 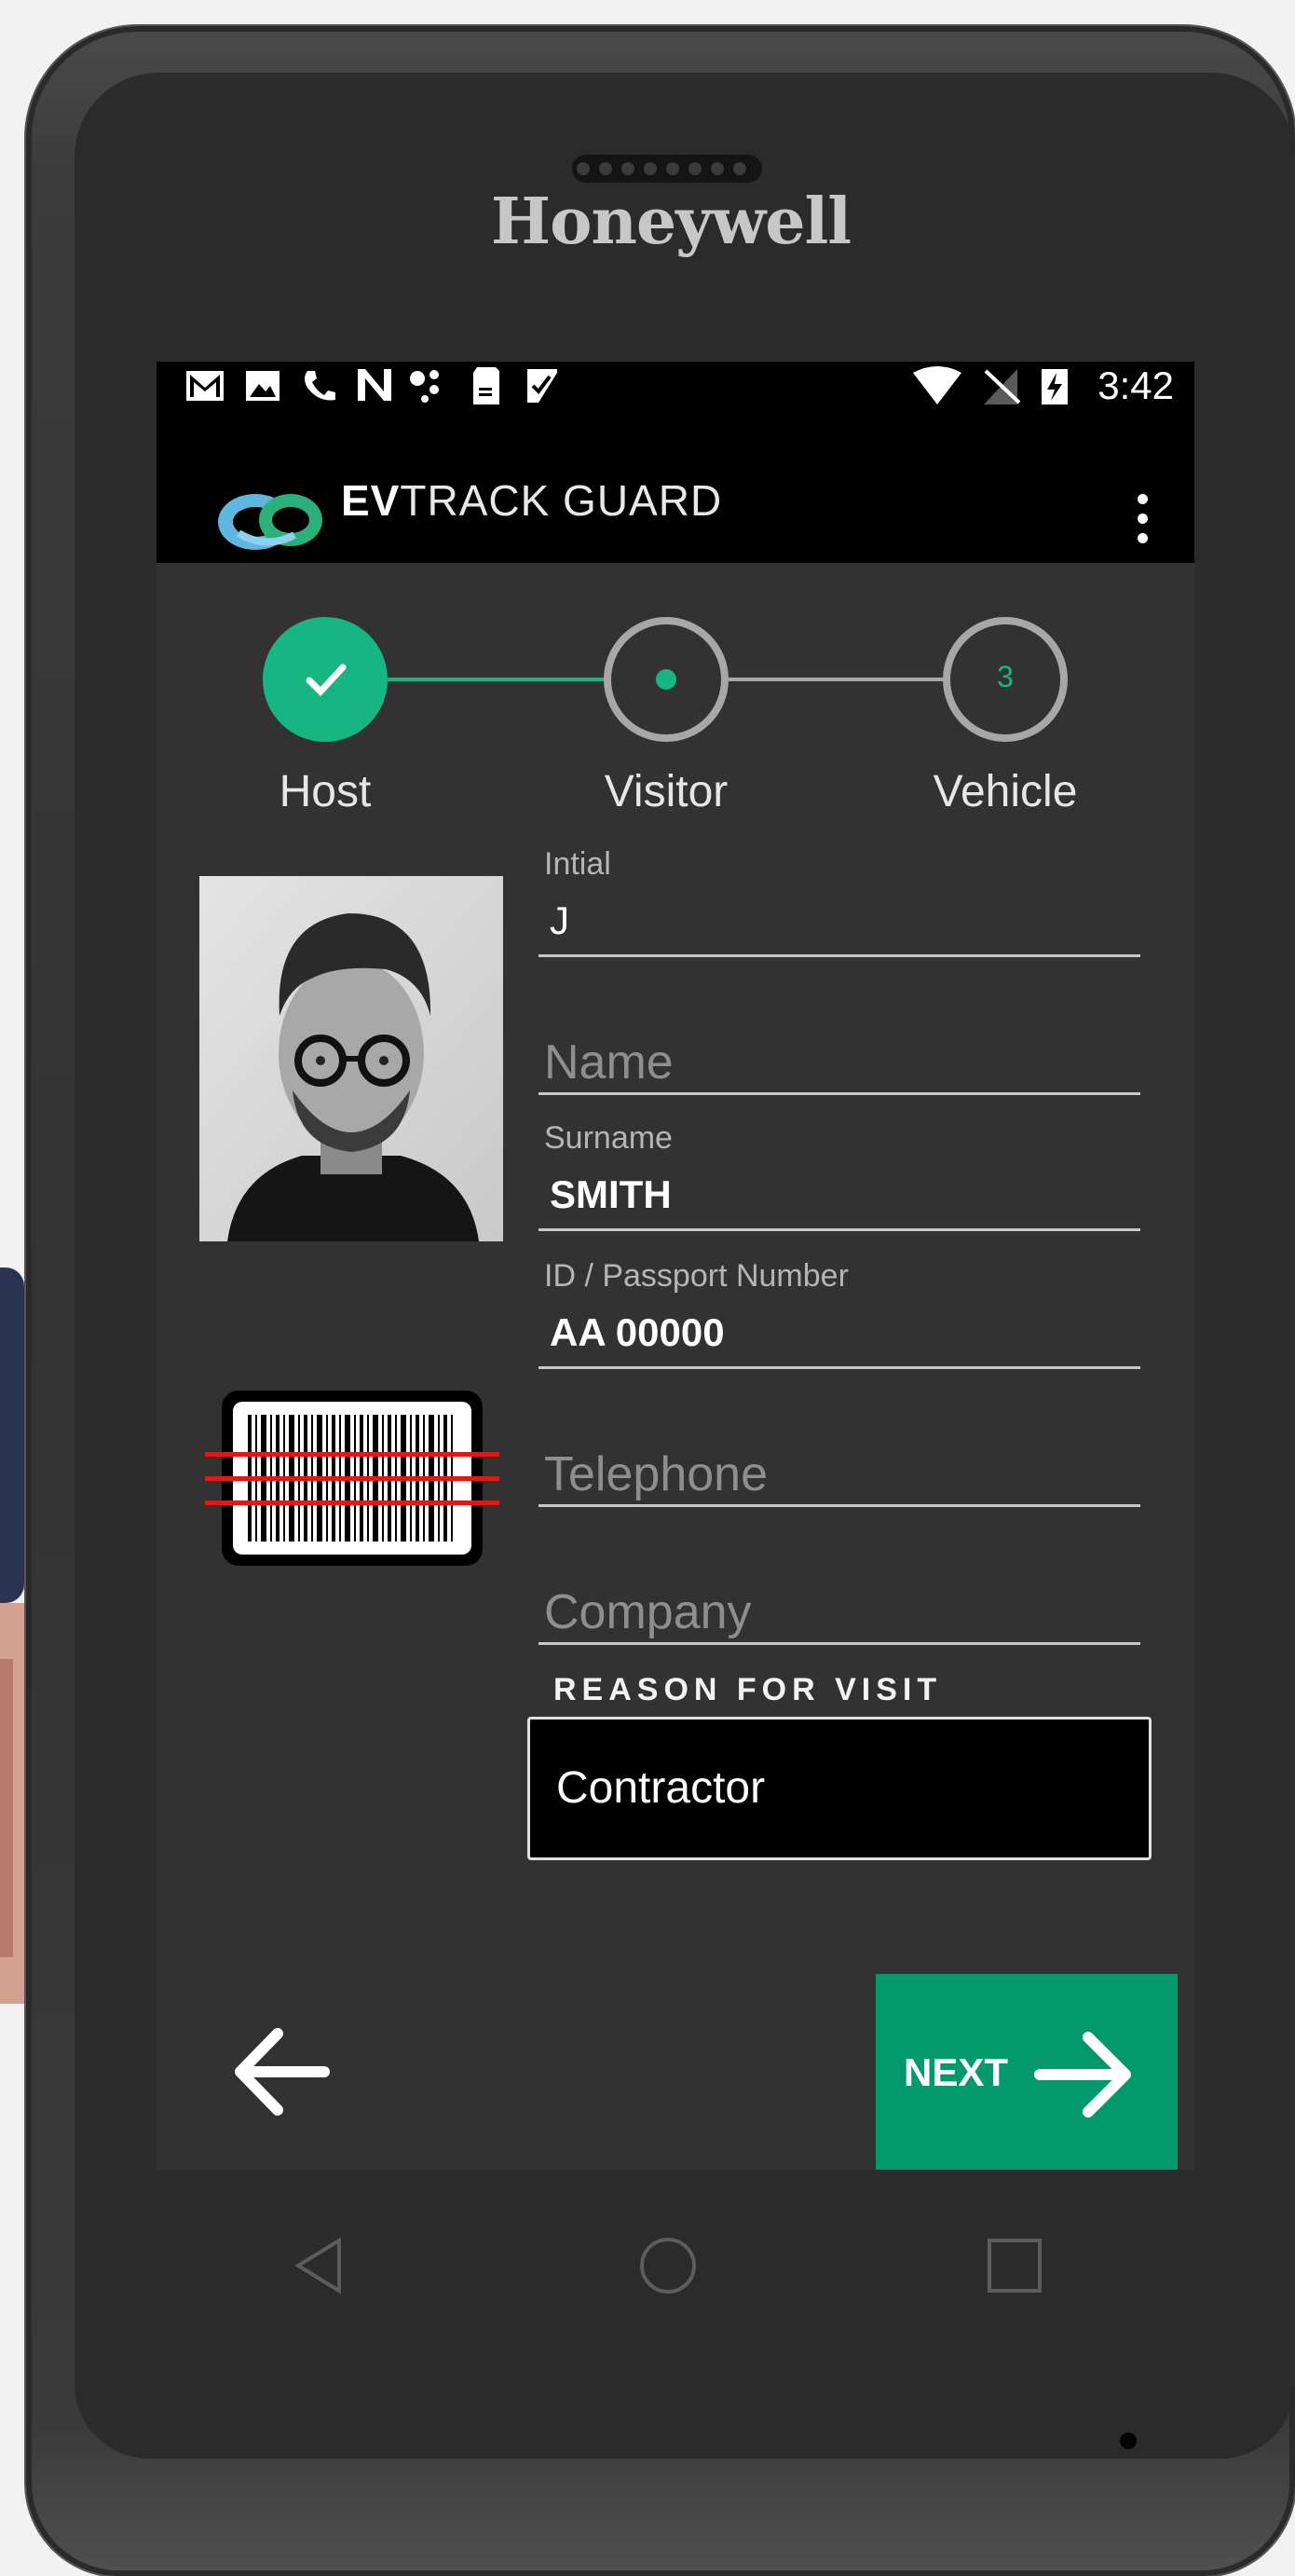 I want to click on reason-value: Contractor, so click(x=661, y=1788).